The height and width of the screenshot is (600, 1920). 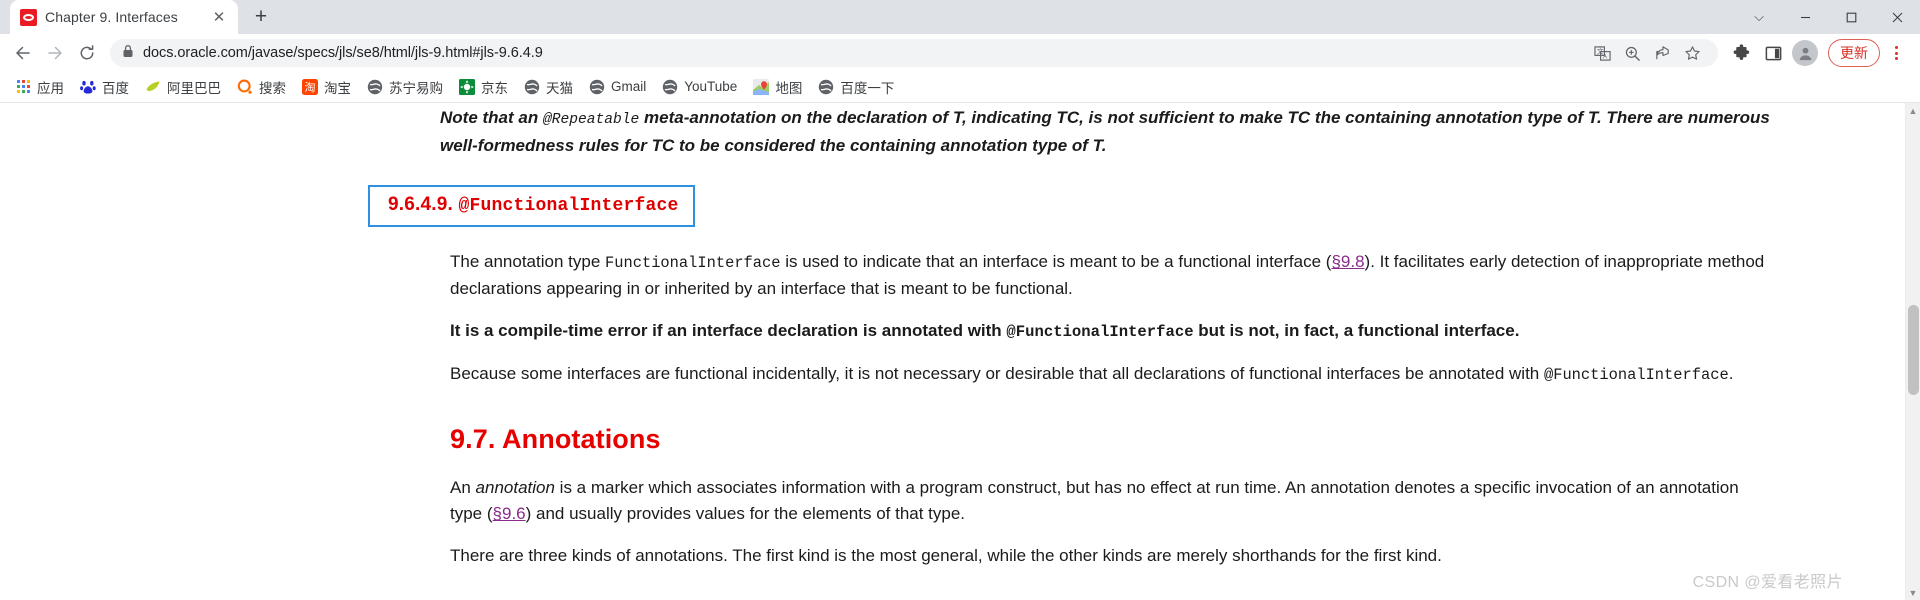 What do you see at coordinates (337, 88) in the screenshot?
I see `bookmark-label: 淘宝` at bounding box center [337, 88].